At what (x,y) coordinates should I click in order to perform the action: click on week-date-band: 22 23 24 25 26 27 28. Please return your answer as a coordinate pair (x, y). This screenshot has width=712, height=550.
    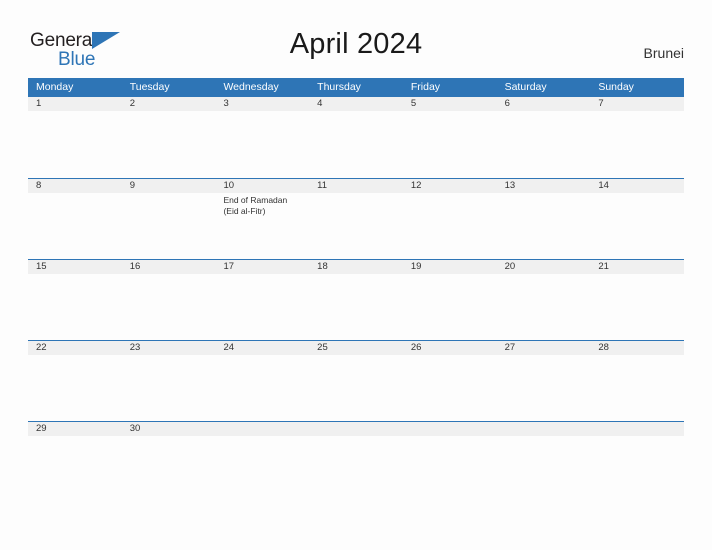
    Looking at the image, I should click on (356, 347).